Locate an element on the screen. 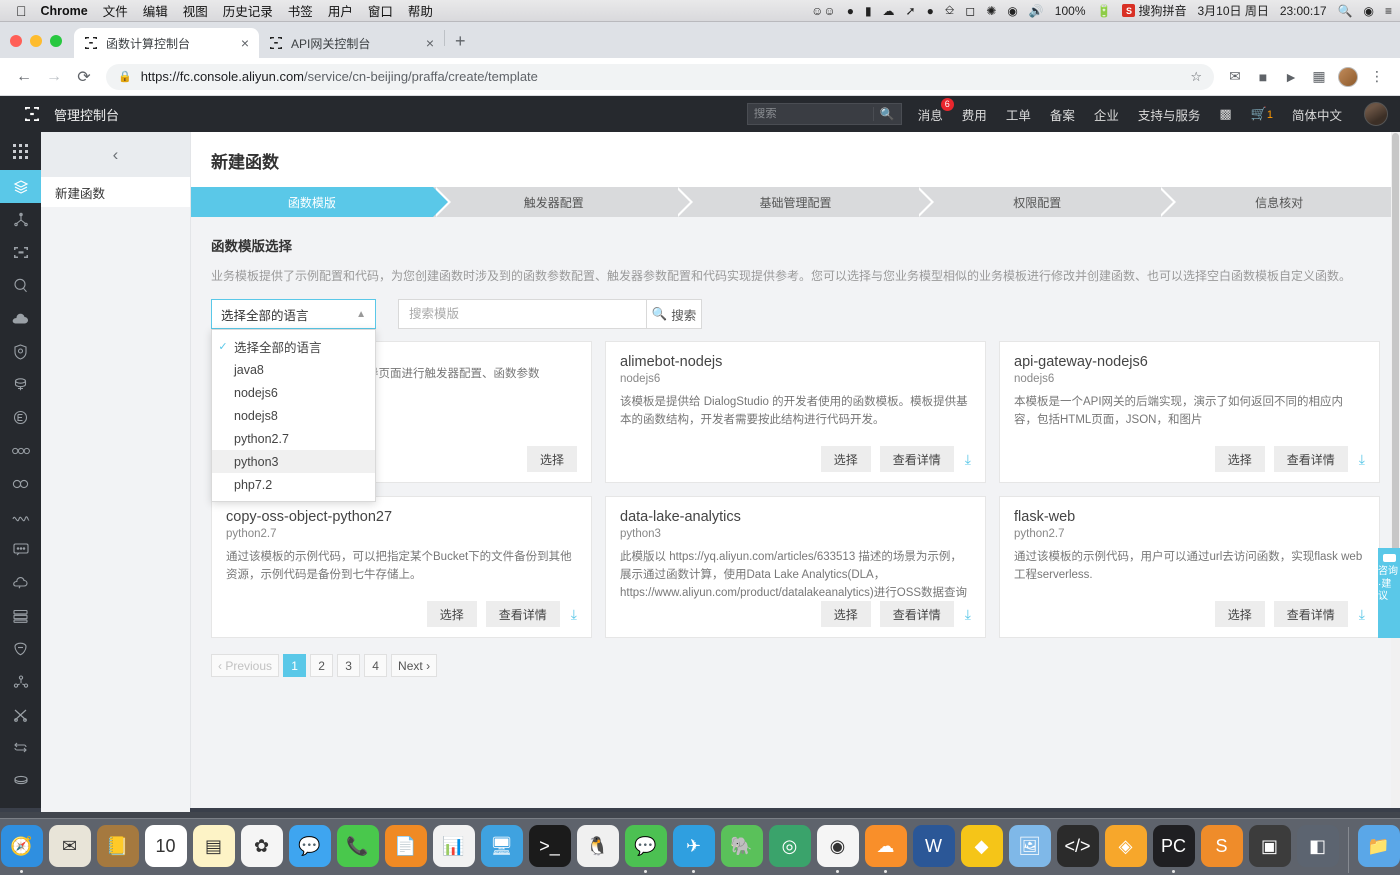  dock-item-sublime: S is located at coordinates (1222, 849).